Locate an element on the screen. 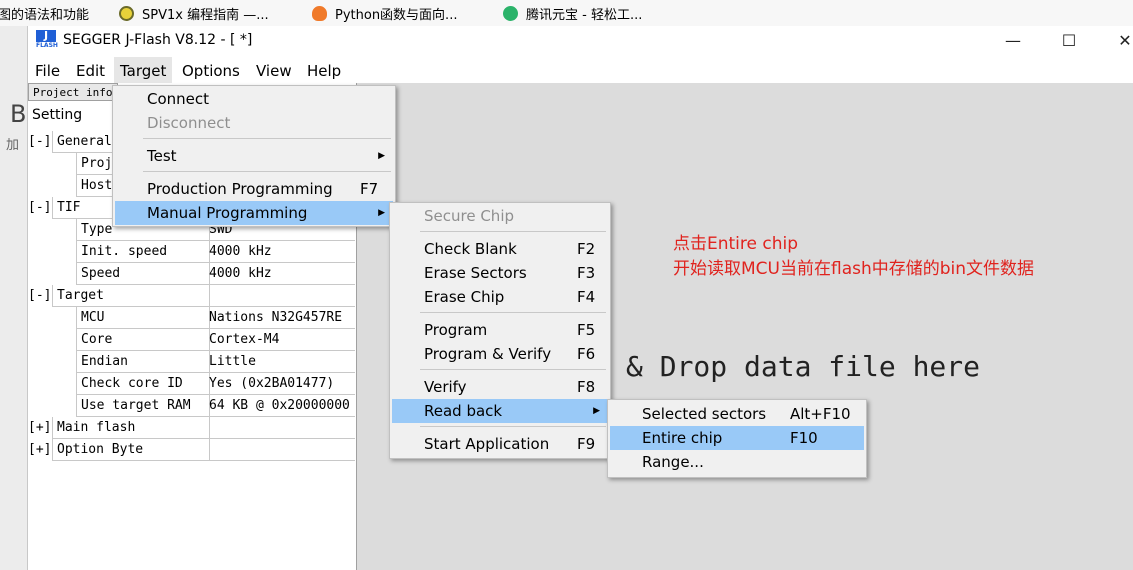 This screenshot has width=1133, height=570. menu-target: Target is located at coordinates (143, 71).